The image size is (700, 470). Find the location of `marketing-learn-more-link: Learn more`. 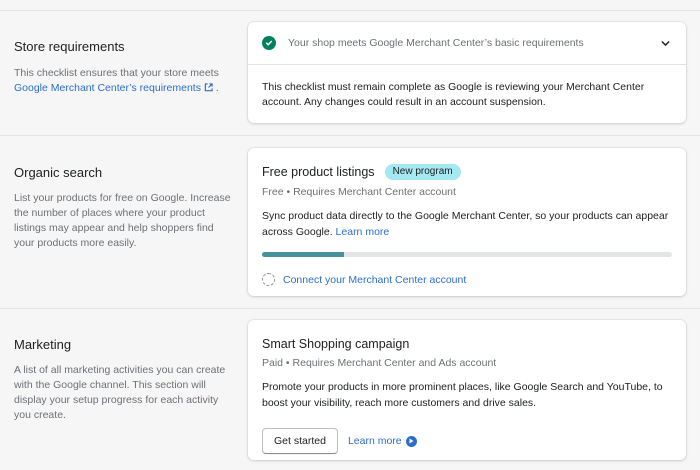

marketing-learn-more-link: Learn more is located at coordinates (382, 441).